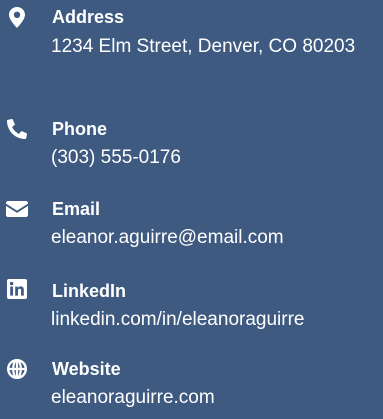 Image resolution: width=383 pixels, height=419 pixels. I want to click on phone-value: (303) 555-0176, so click(116, 157).